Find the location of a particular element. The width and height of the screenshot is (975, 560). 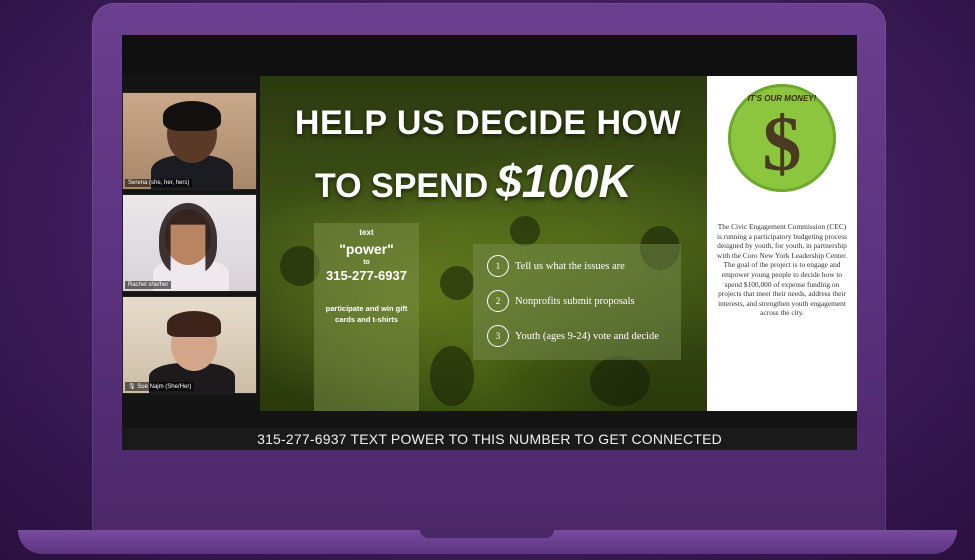

step-number: 1 is located at coordinates (498, 266).